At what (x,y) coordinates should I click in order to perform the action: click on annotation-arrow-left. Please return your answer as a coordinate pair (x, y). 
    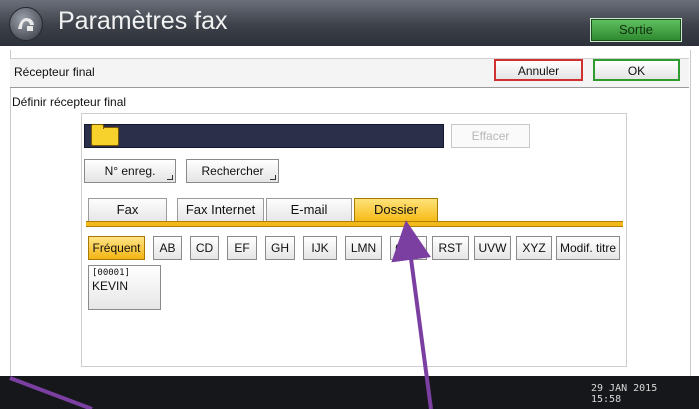
    Looking at the image, I should click on (51, 392).